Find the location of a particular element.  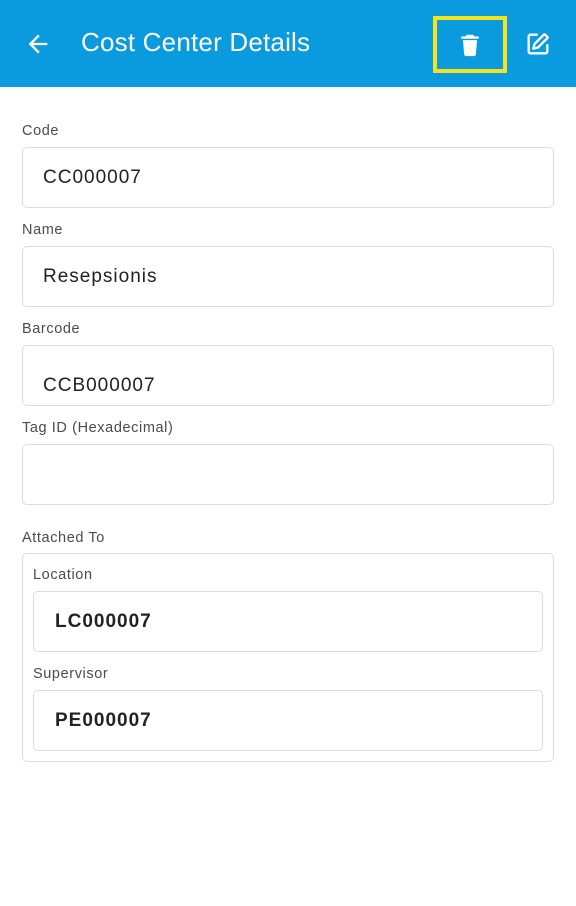

supervisor-label: Supervisor is located at coordinates (71, 674).